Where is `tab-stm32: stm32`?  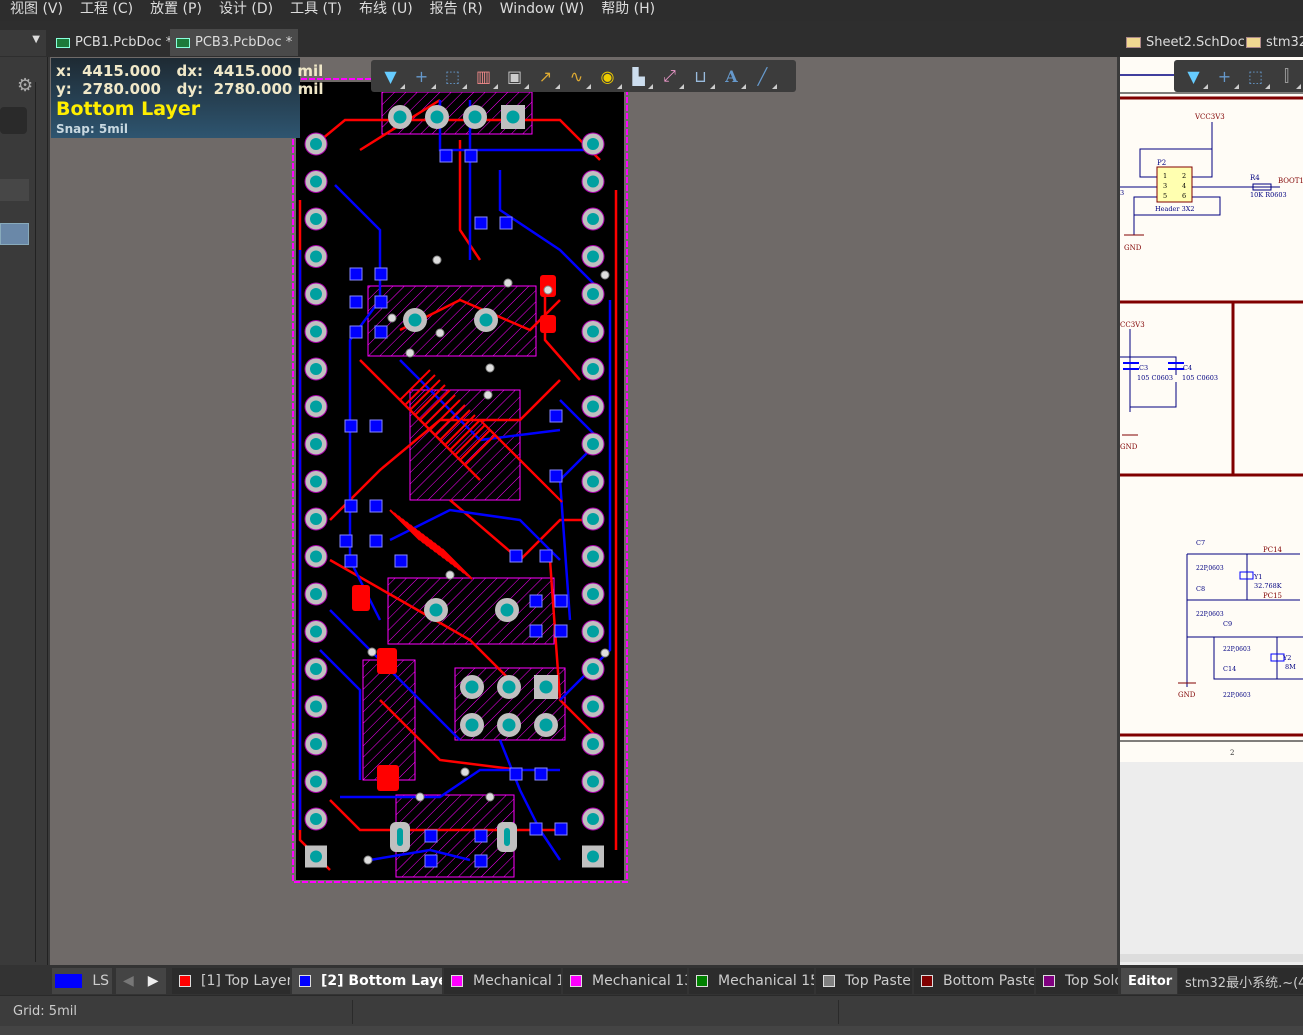 tab-stm32: stm32 is located at coordinates (1271, 42).